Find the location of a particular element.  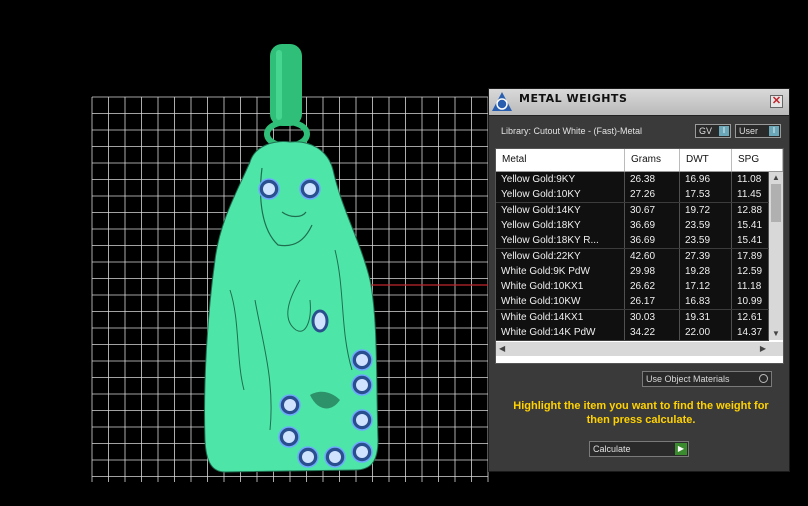

close-icon: ✕ is located at coordinates (776, 101).